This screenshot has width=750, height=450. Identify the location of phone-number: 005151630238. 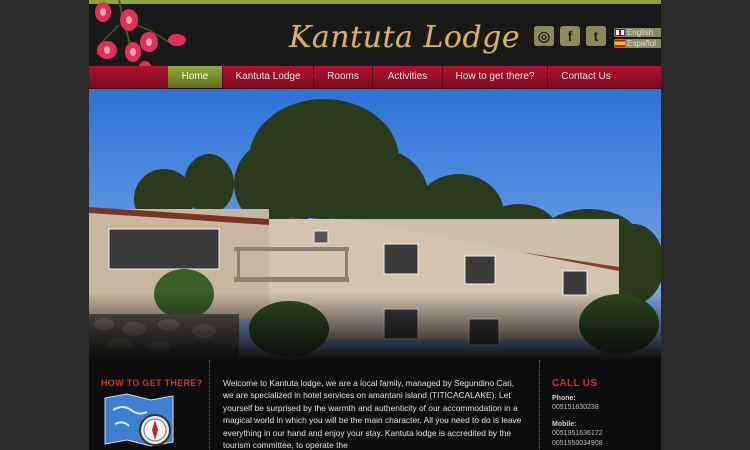
(575, 407).